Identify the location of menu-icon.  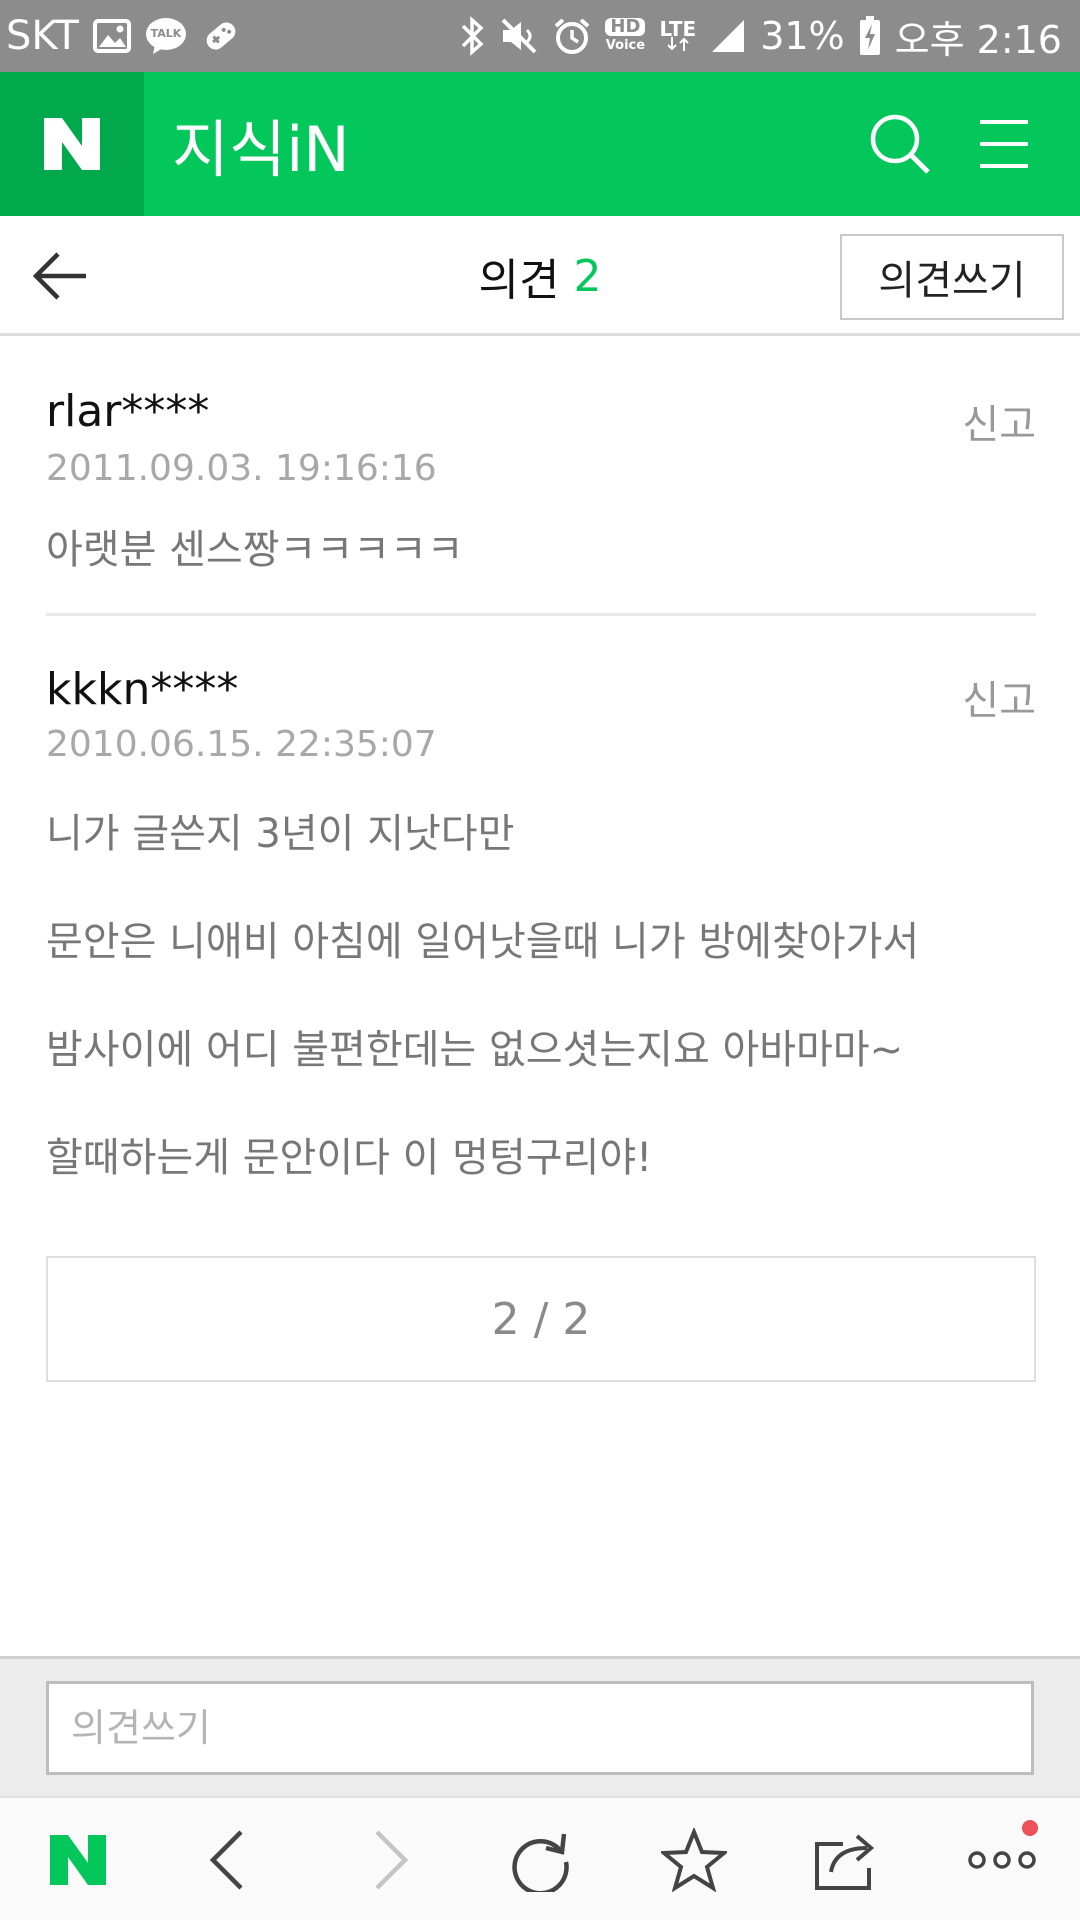
(1004, 144).